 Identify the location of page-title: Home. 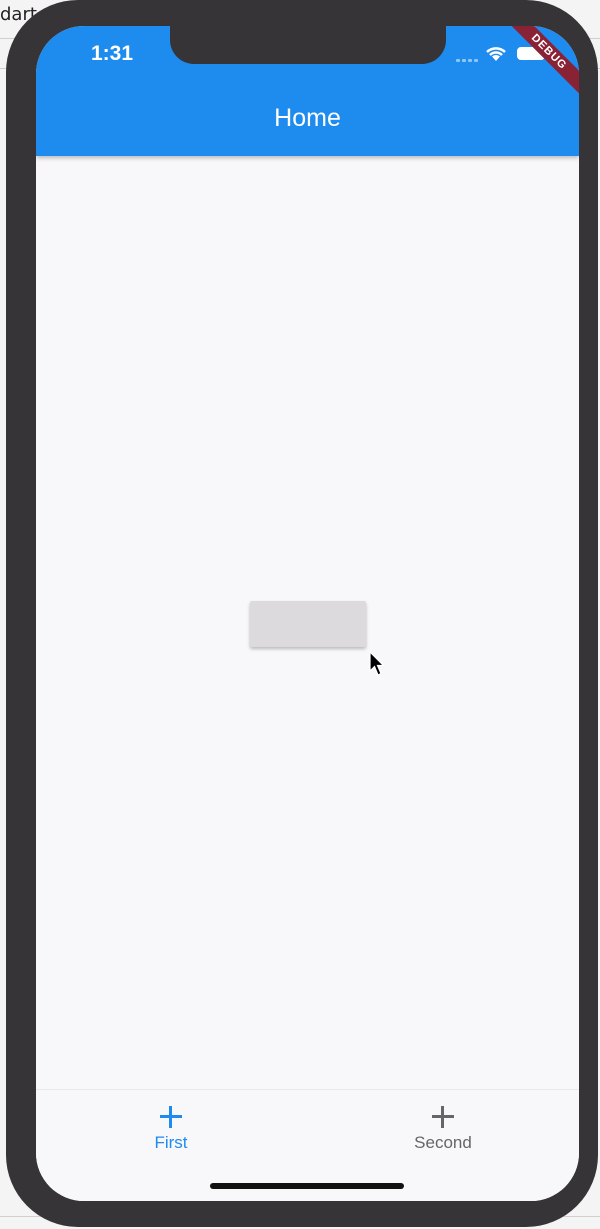
(307, 118).